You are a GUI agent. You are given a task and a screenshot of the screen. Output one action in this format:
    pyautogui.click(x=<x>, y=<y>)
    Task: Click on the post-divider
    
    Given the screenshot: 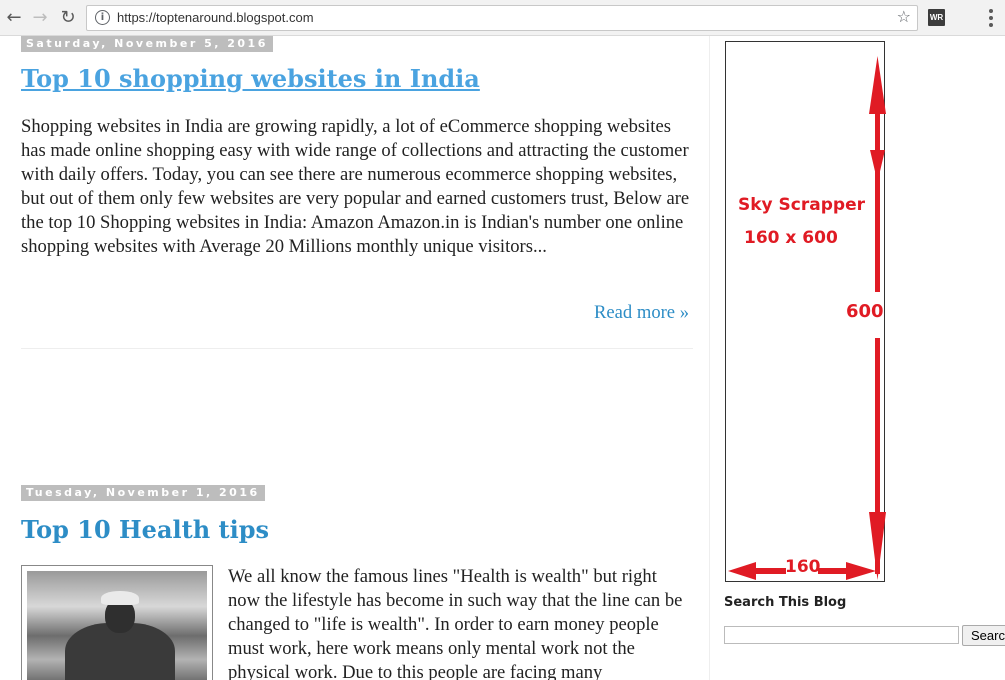 What is the action you would take?
    pyautogui.click(x=357, y=348)
    